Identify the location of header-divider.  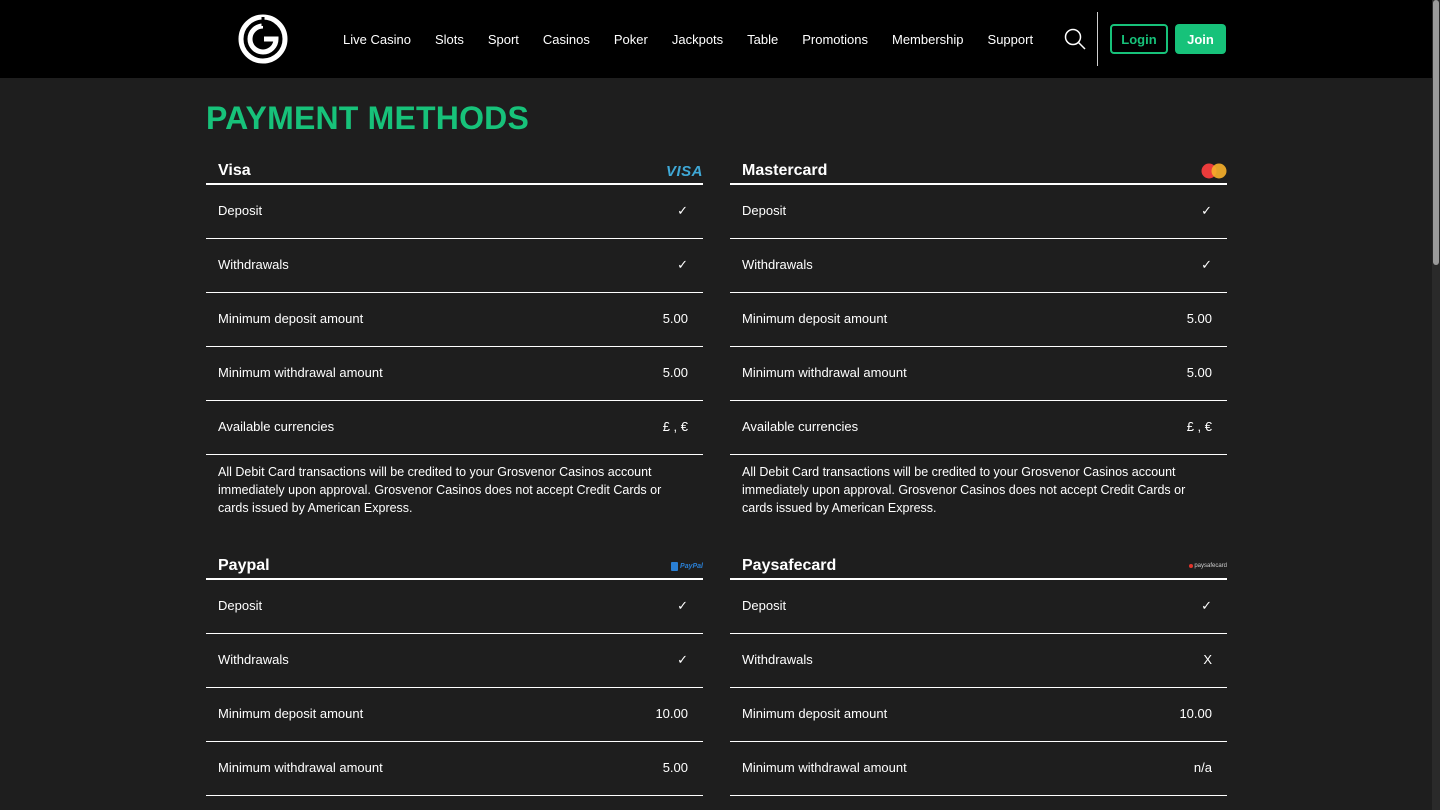
(1097, 39).